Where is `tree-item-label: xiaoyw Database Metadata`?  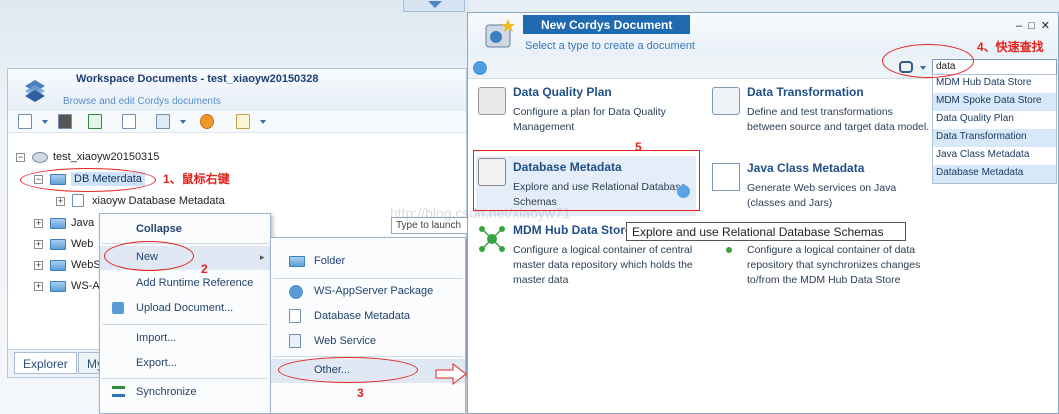 tree-item-label: xiaoyw Database Metadata is located at coordinates (158, 201).